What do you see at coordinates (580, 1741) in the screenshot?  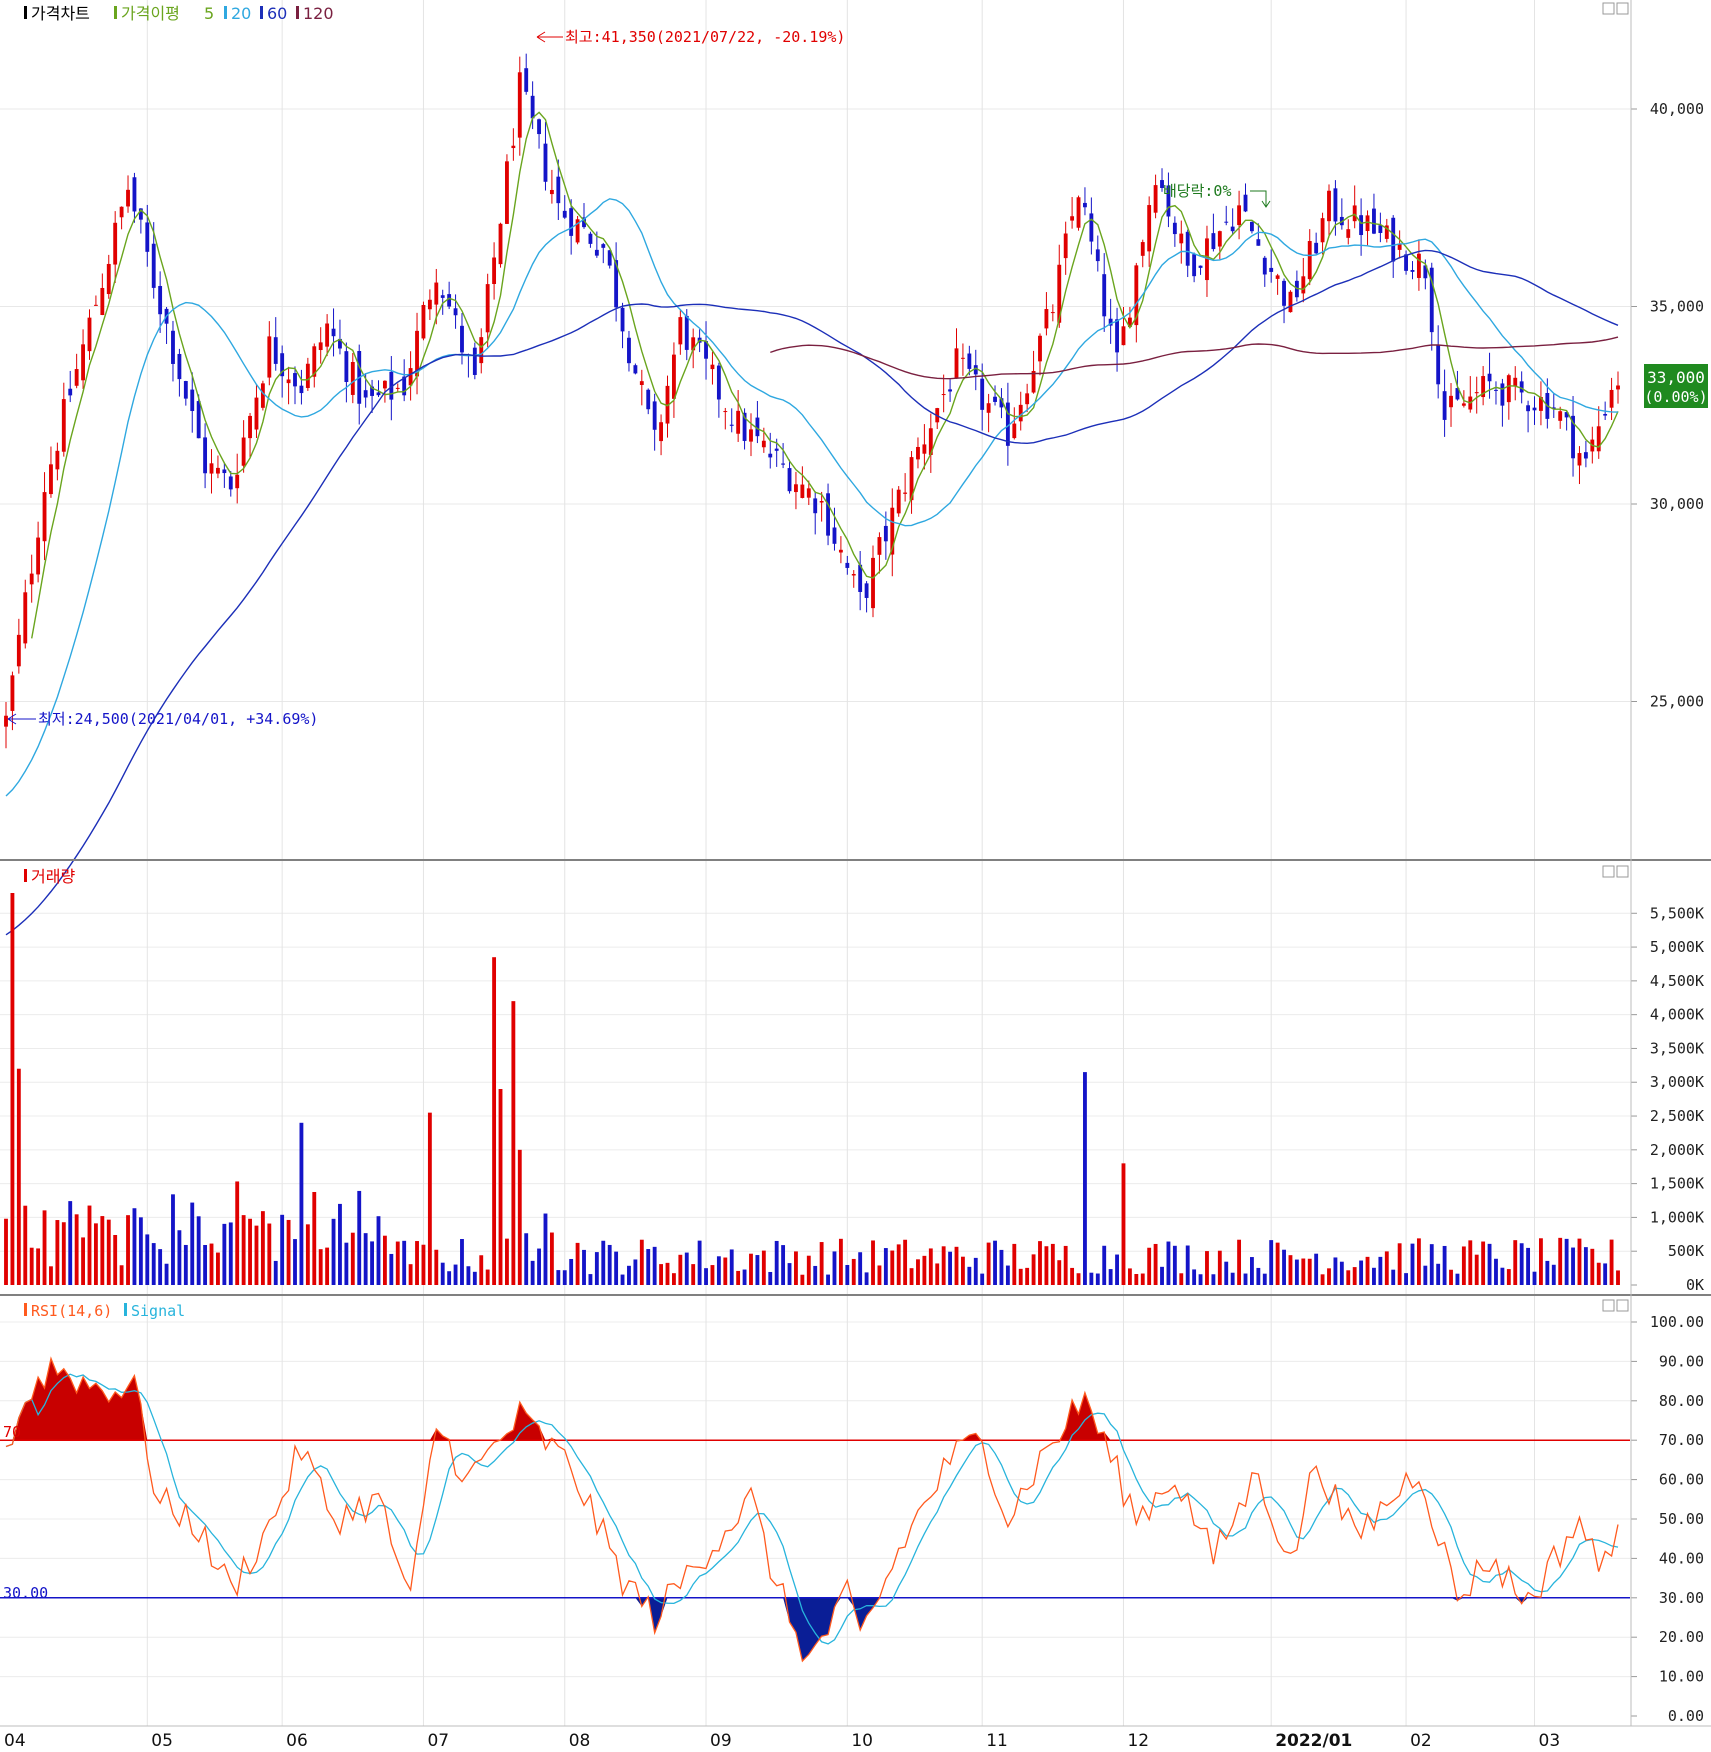 I see `x-axis-label: 08` at bounding box center [580, 1741].